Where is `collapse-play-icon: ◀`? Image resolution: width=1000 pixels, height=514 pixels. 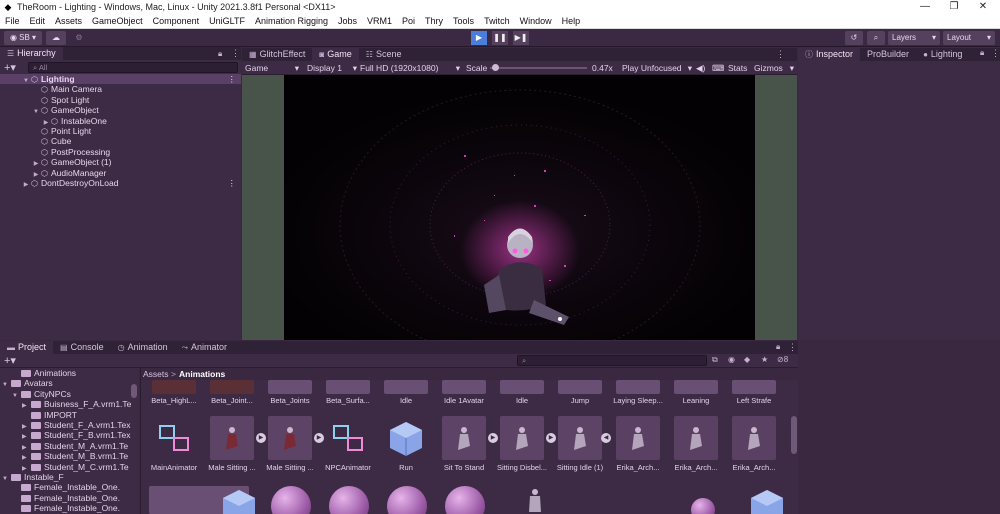 collapse-play-icon: ◀ is located at coordinates (606, 438).